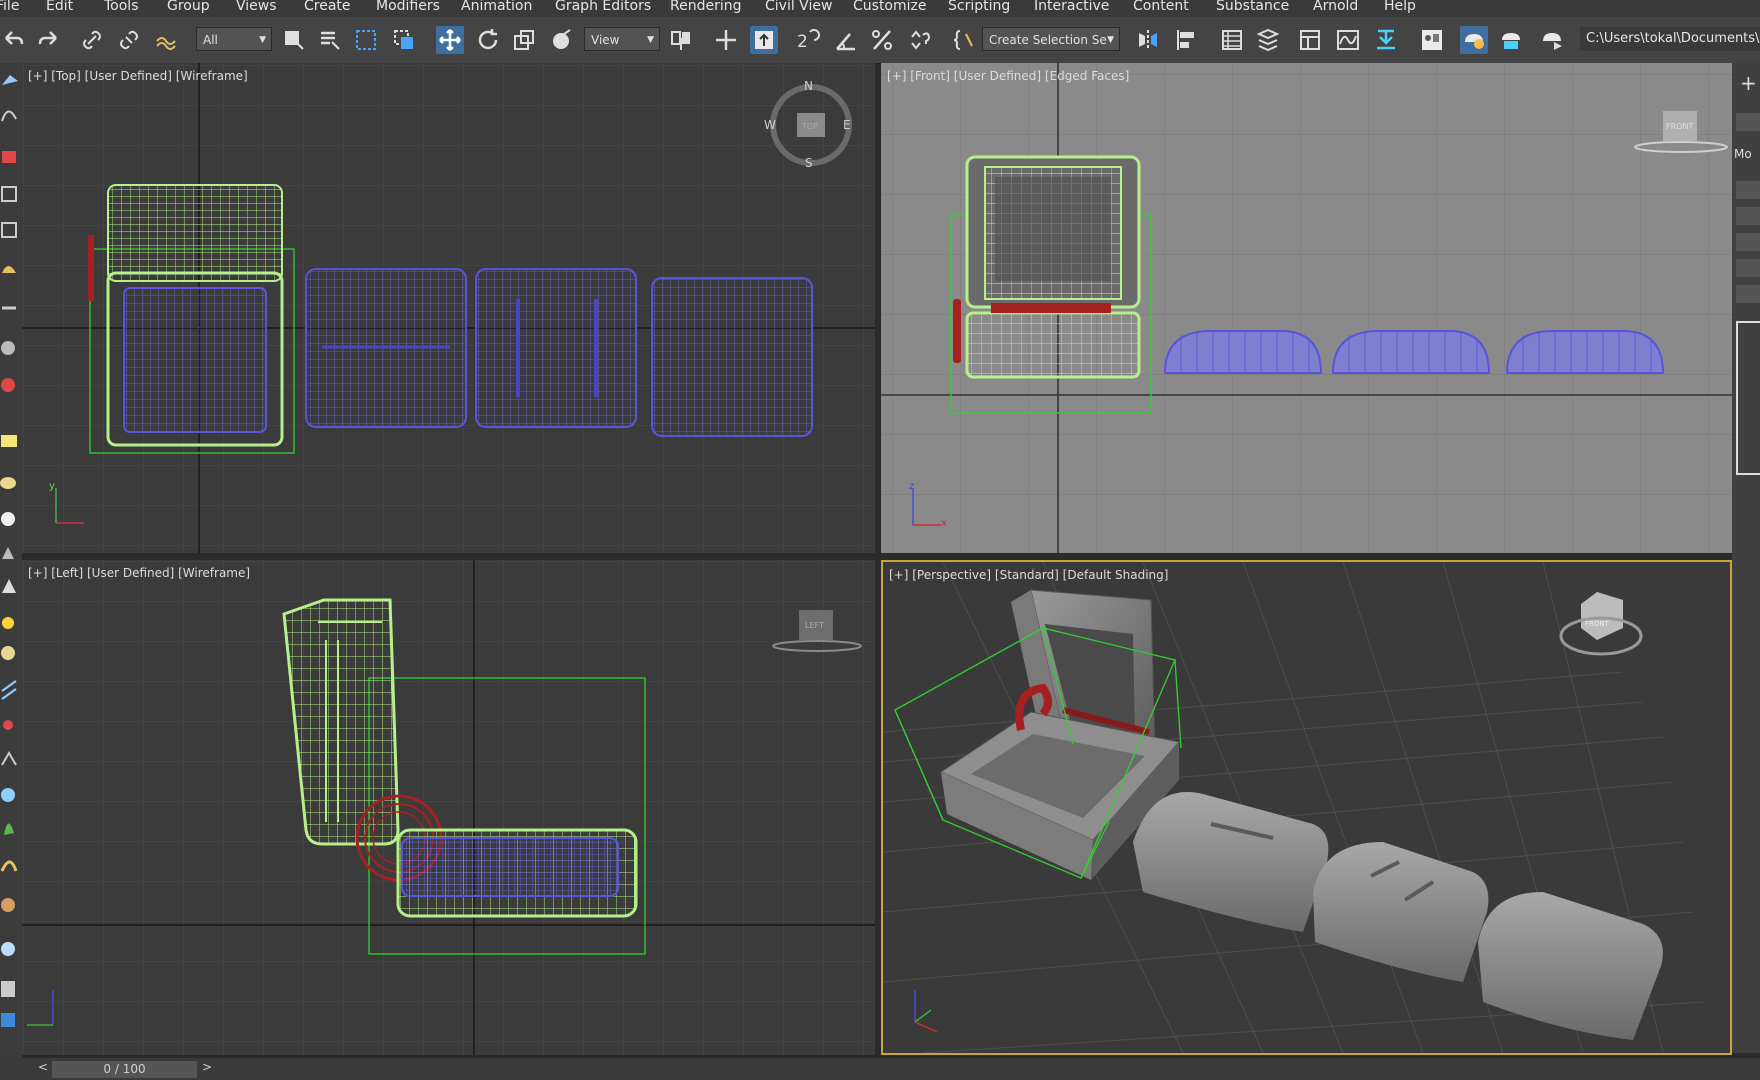 The width and height of the screenshot is (1760, 1080). What do you see at coordinates (1053, 345) in the screenshot?
I see `ring-box-base-frontview` at bounding box center [1053, 345].